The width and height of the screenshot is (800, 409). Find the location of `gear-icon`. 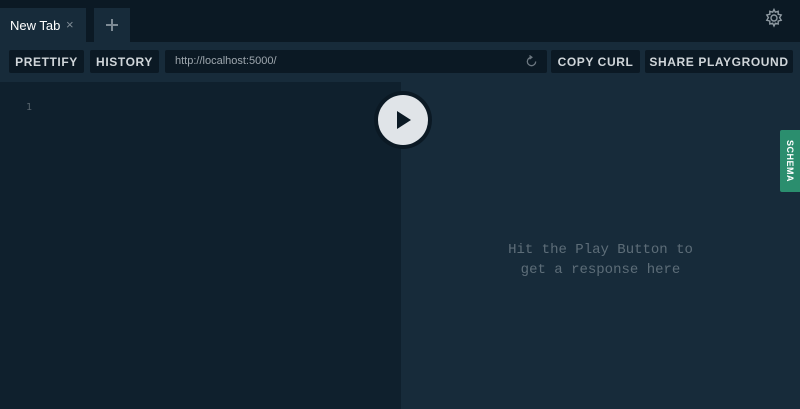

gear-icon is located at coordinates (774, 17).